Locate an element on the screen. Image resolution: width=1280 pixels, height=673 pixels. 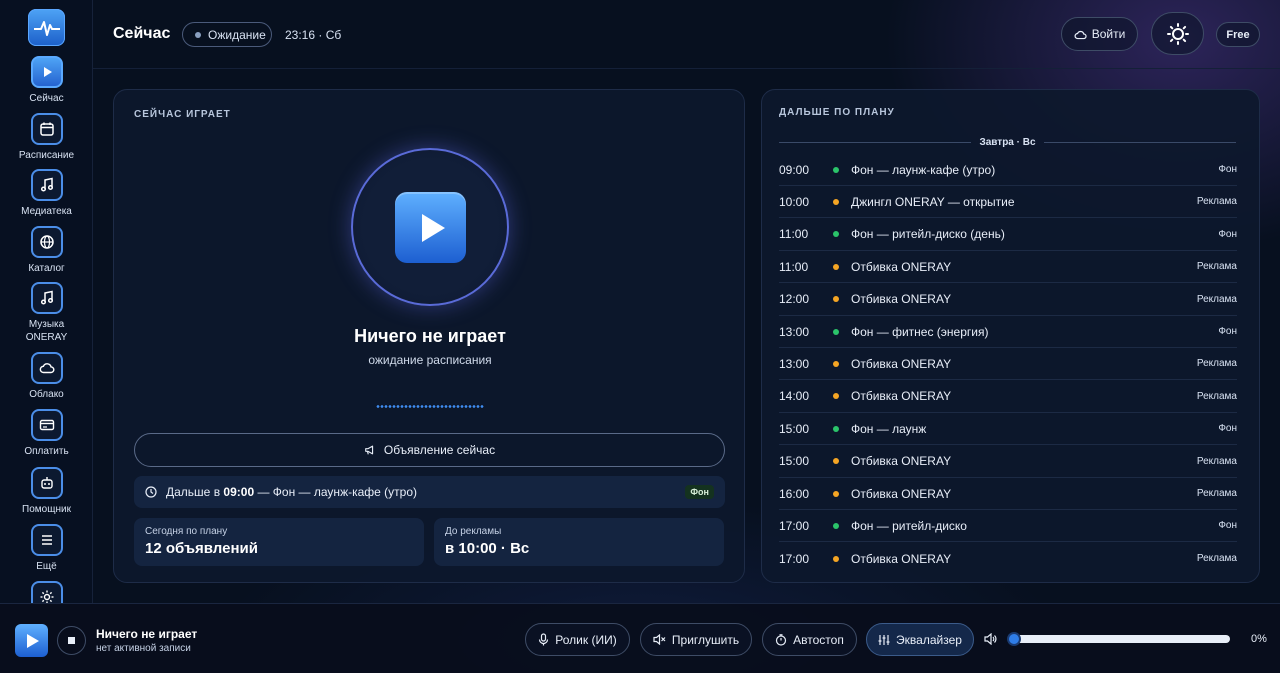
sidebar-item-media-library: Медиатека is located at coordinates (46, 193).